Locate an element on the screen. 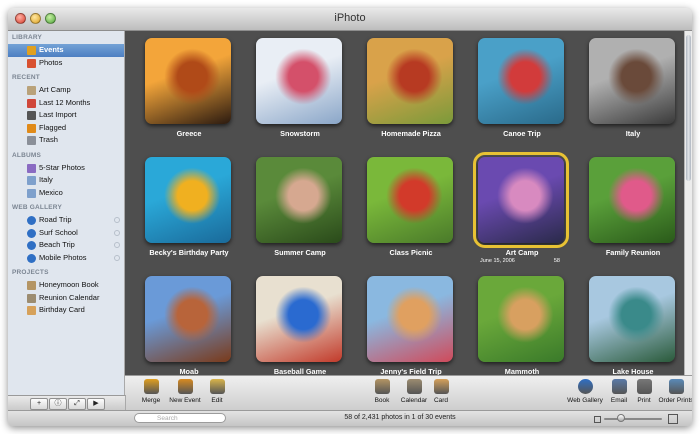 The height and width of the screenshot is (434, 700). sidebar-item-flagged: Flagged is located at coordinates (66, 128).